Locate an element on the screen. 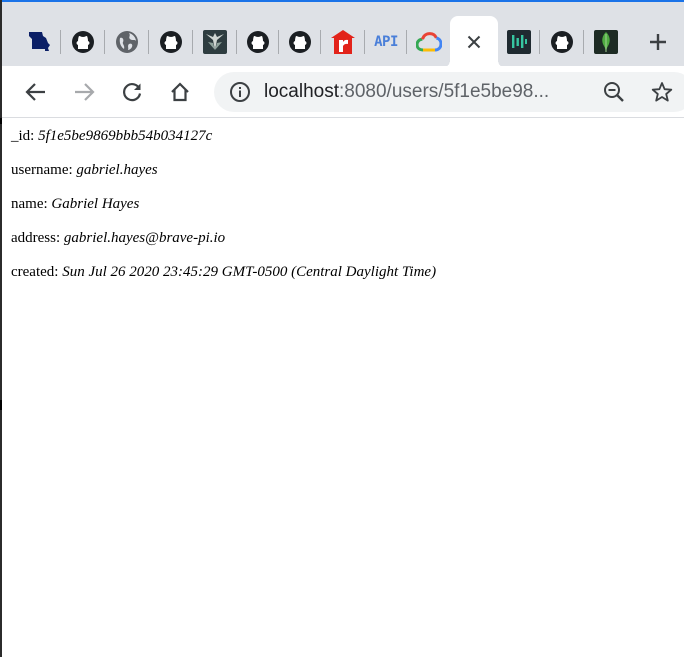  tab-red-r is located at coordinates (343, 42).